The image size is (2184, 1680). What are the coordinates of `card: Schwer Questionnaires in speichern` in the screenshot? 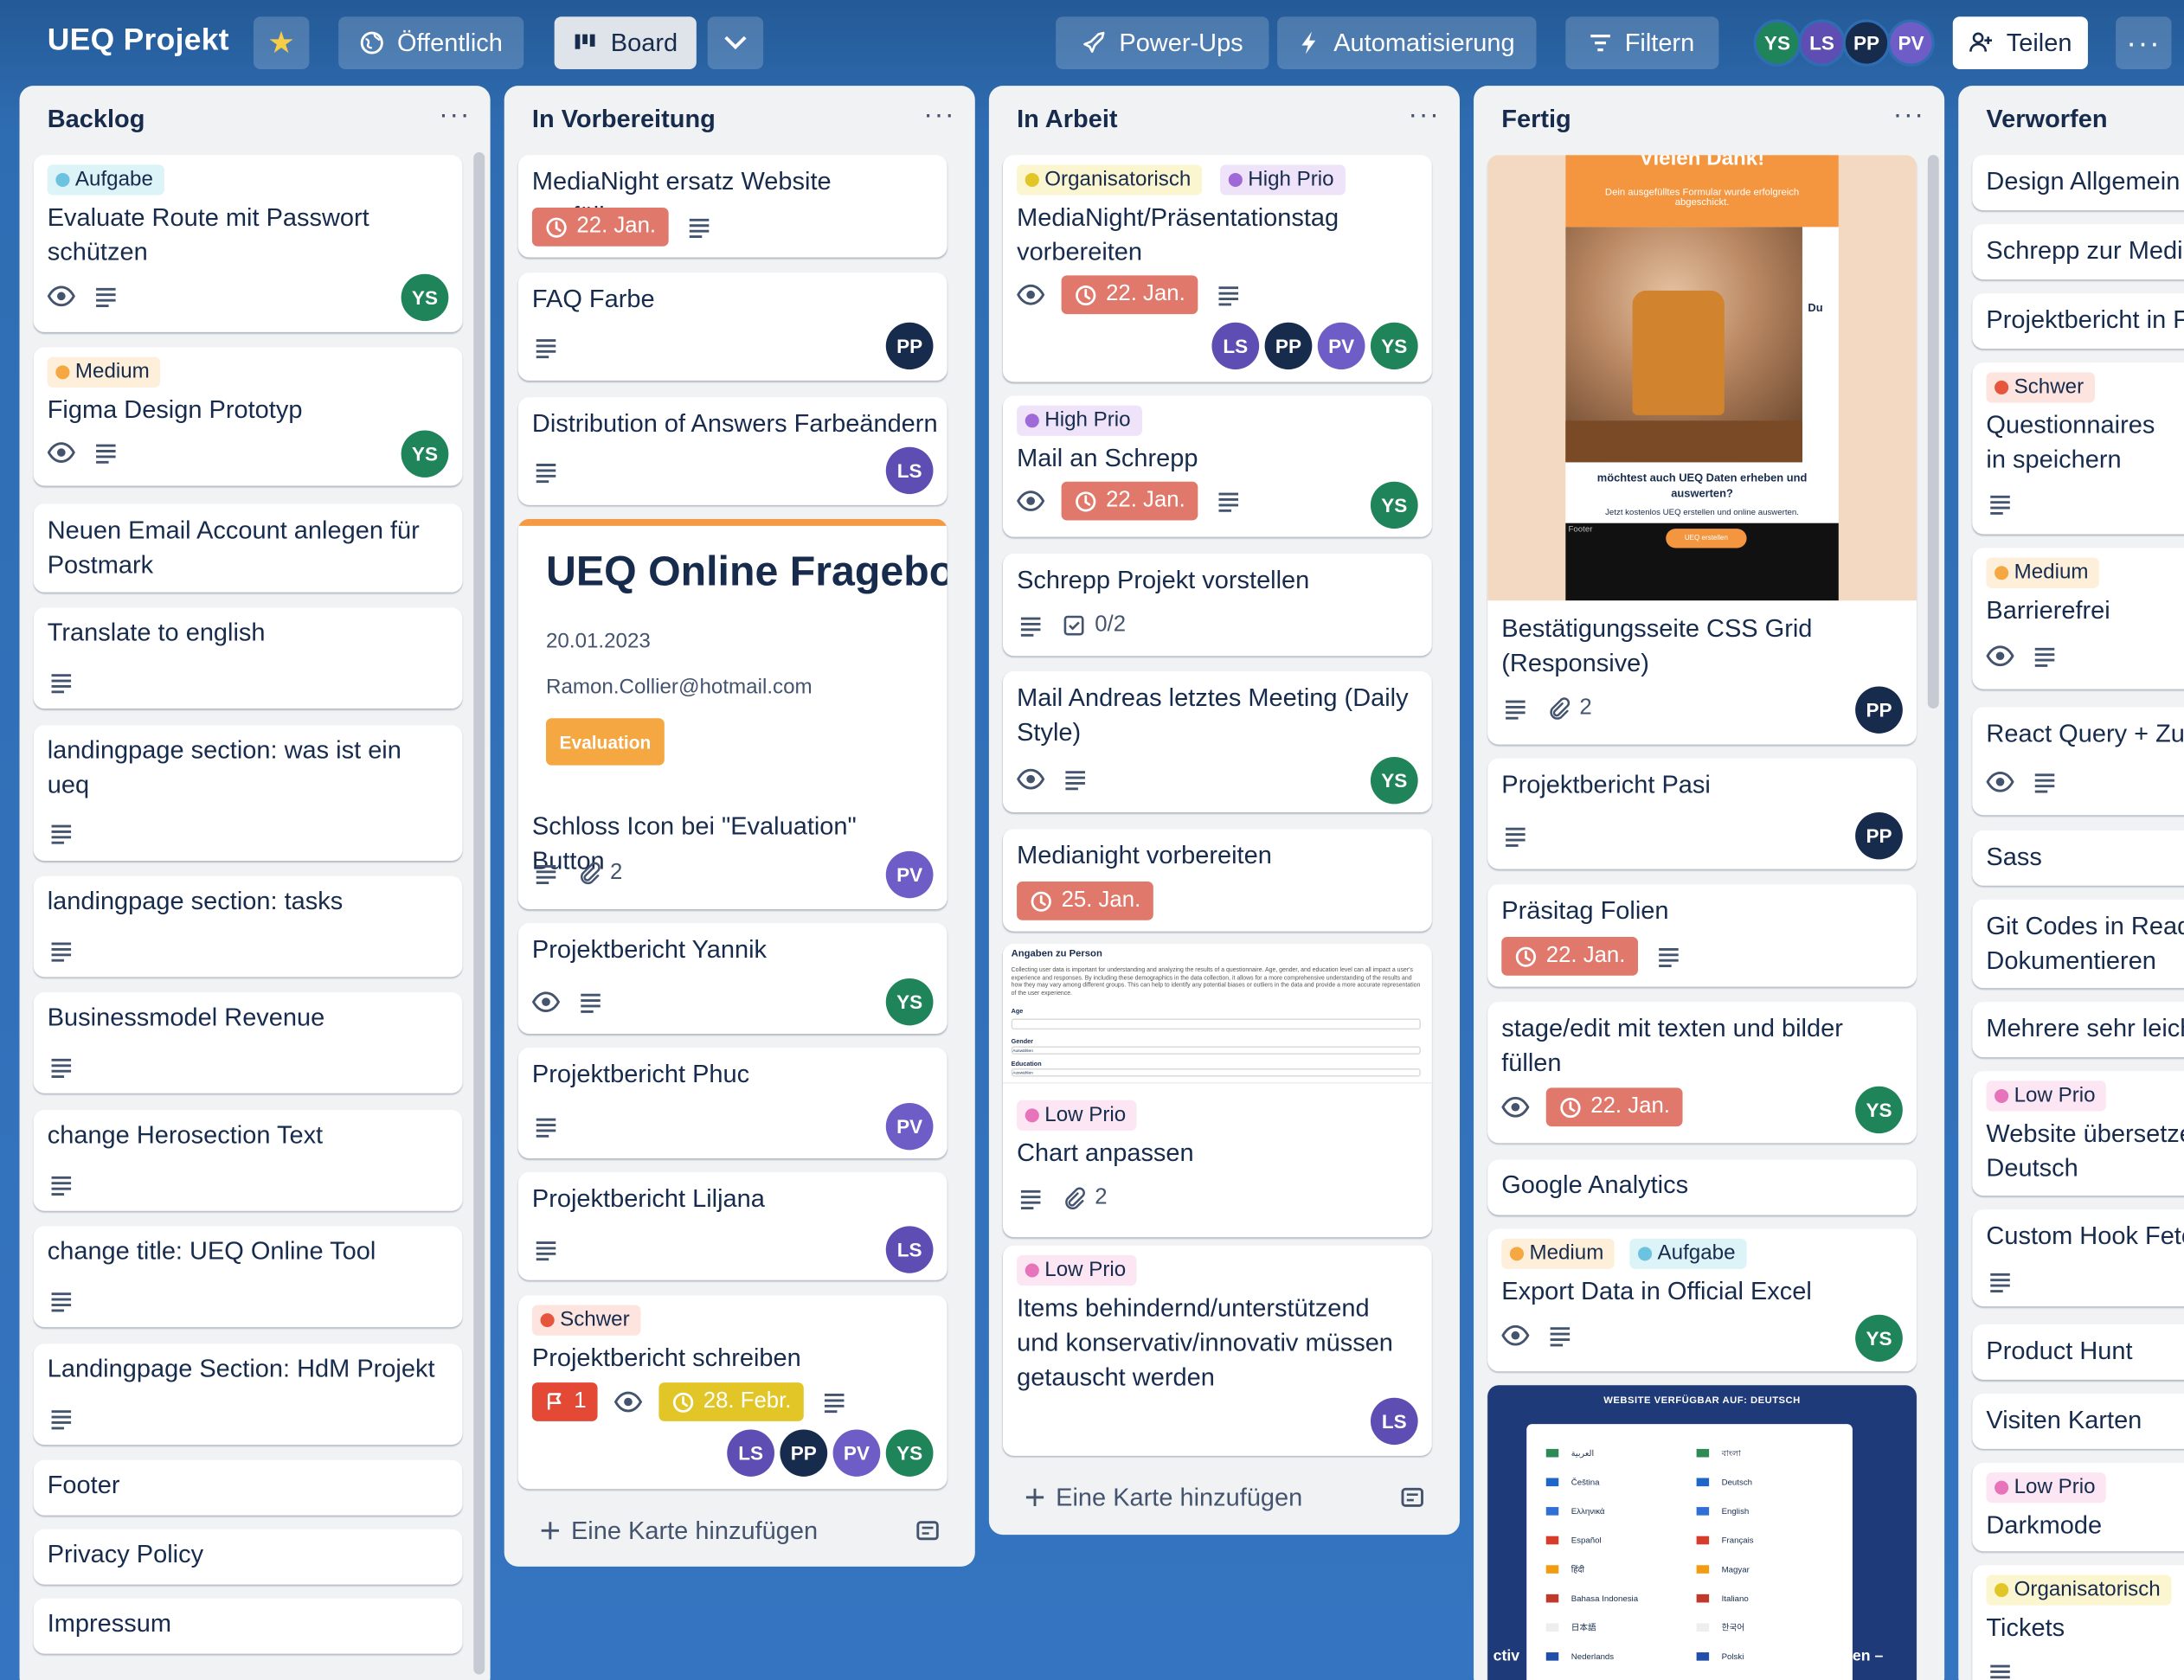 It's located at (2078, 448).